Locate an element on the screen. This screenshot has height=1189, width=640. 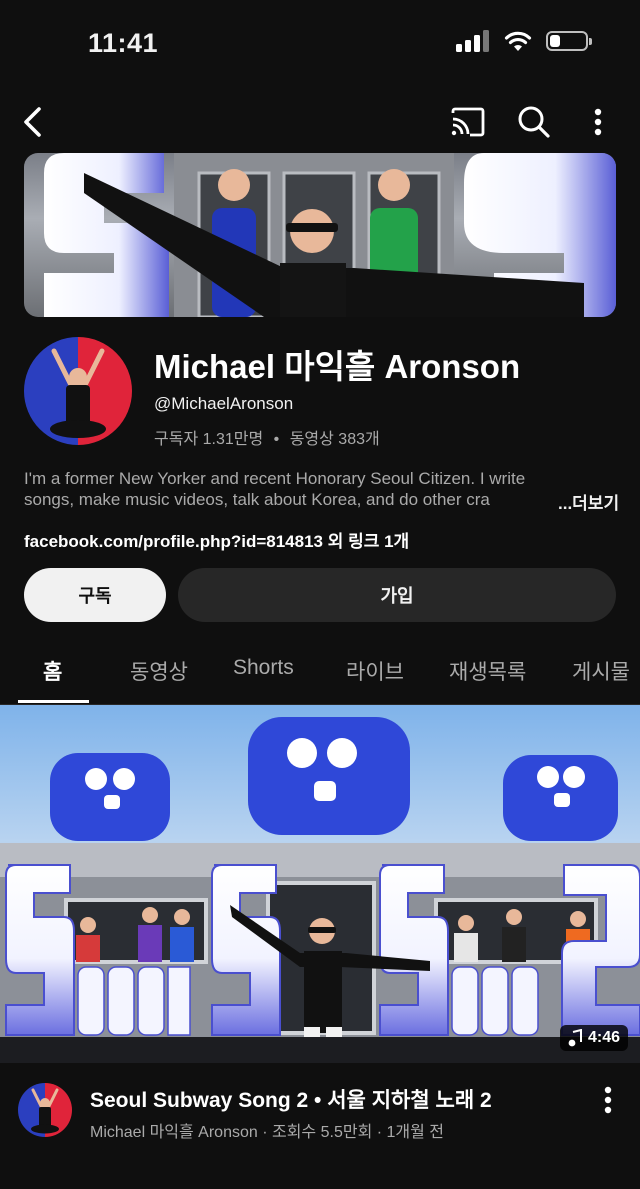
tab-posts: 게시물 is located at coordinates (601, 671).